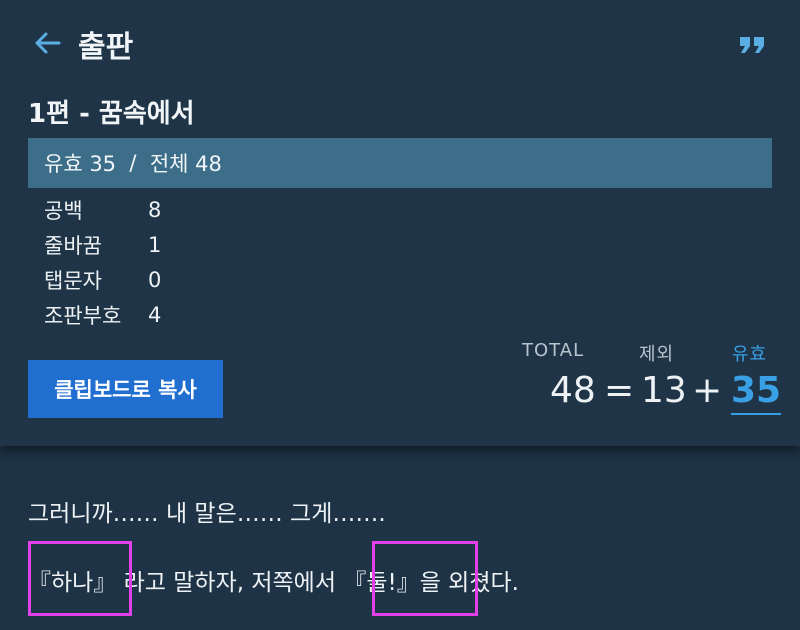  I want to click on stats-list: 공백 8 줄바꿈 1 탭문자 0 조판부호 4, so click(102, 262).